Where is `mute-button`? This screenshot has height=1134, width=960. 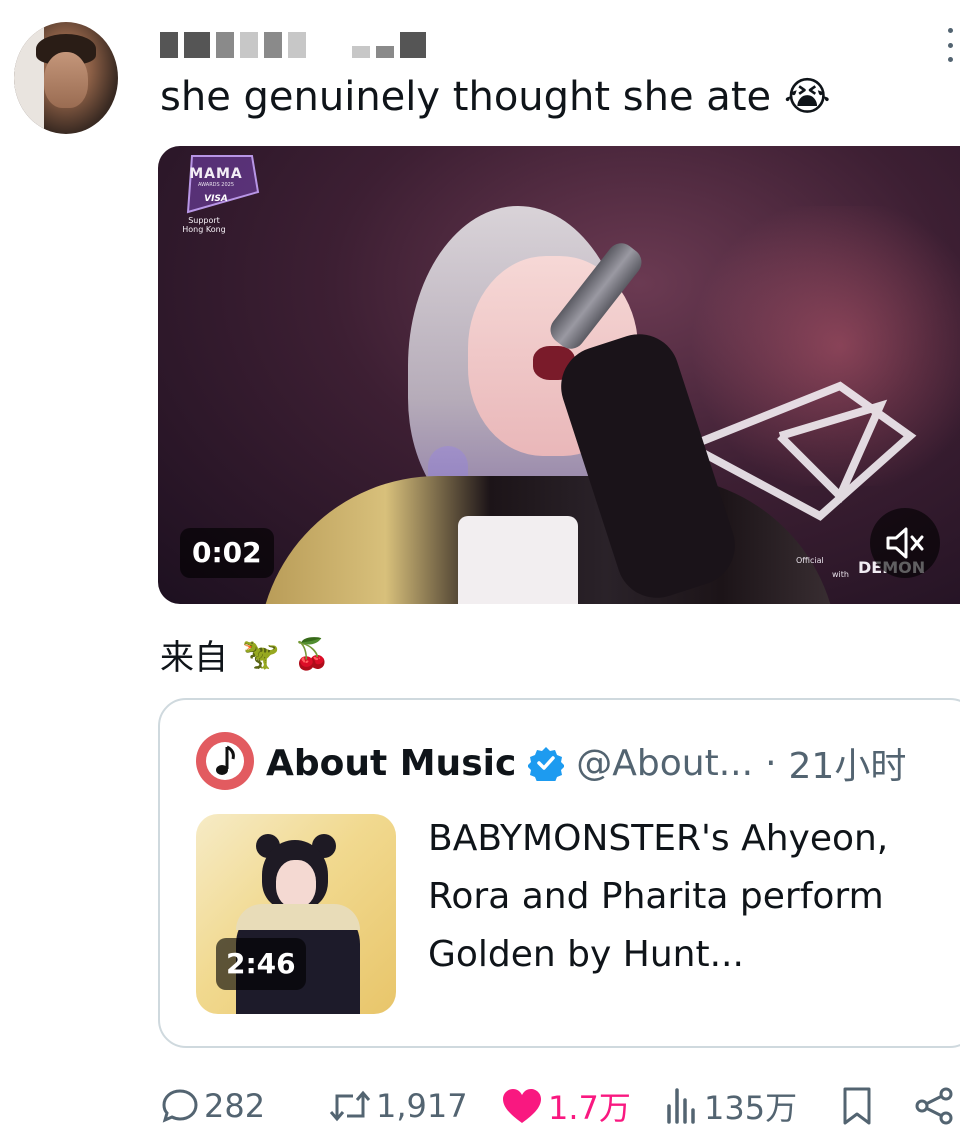 mute-button is located at coordinates (905, 543).